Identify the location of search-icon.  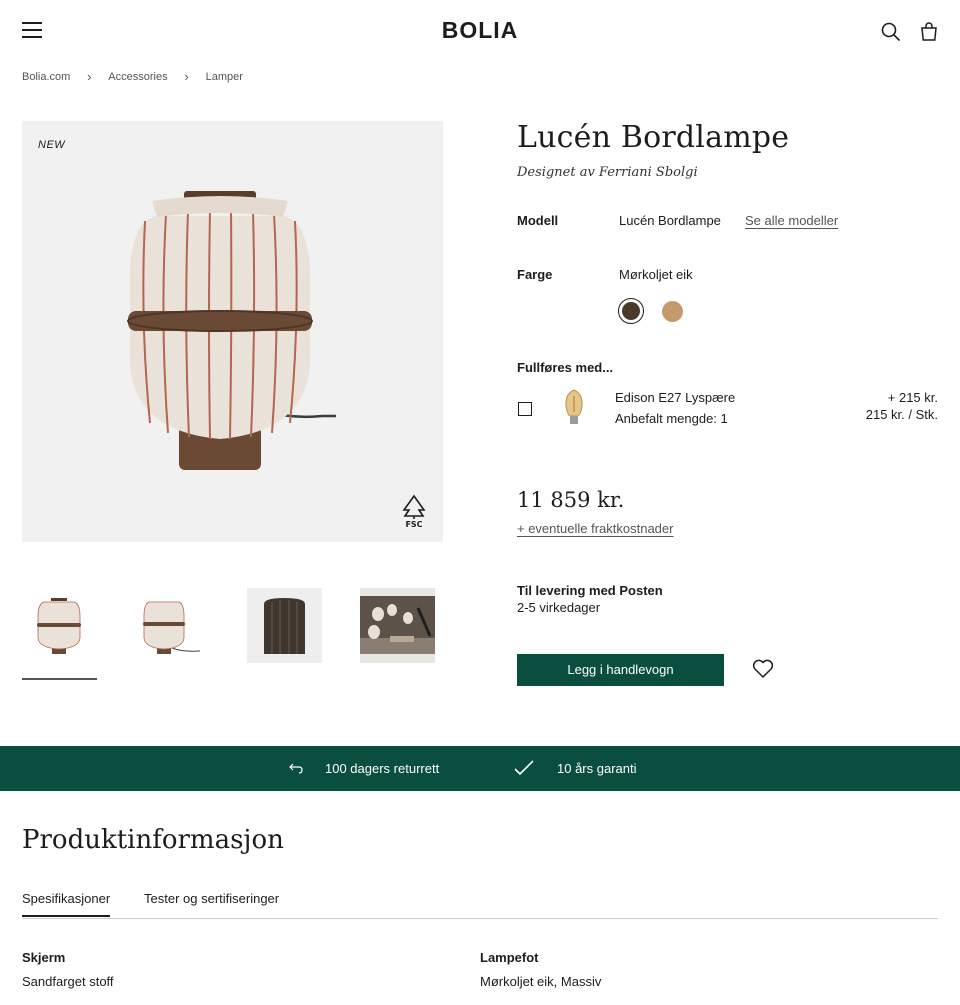
(891, 32).